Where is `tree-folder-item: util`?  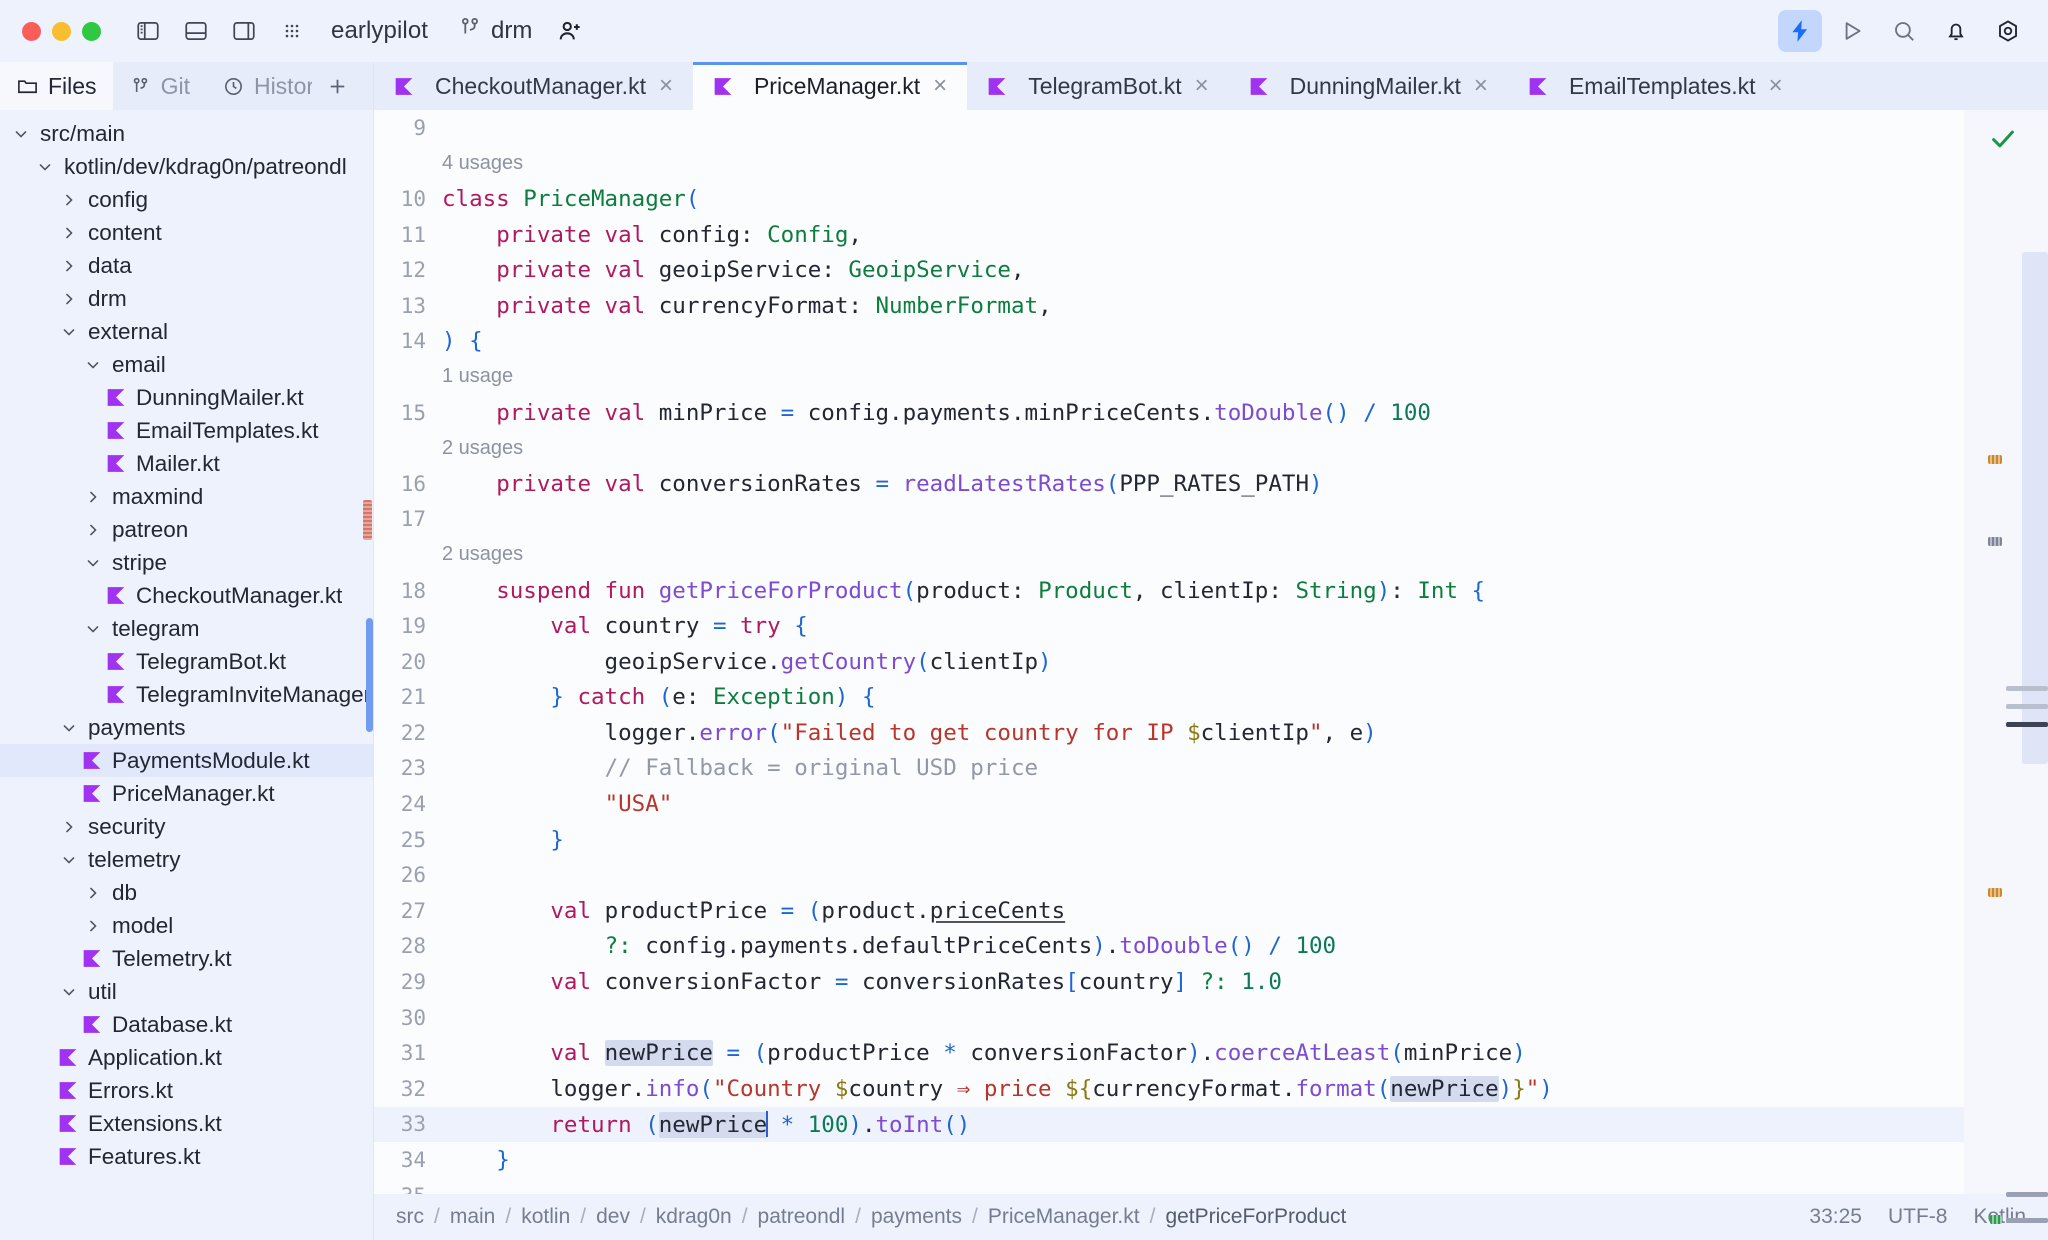
tree-folder-item: util is located at coordinates (186, 991).